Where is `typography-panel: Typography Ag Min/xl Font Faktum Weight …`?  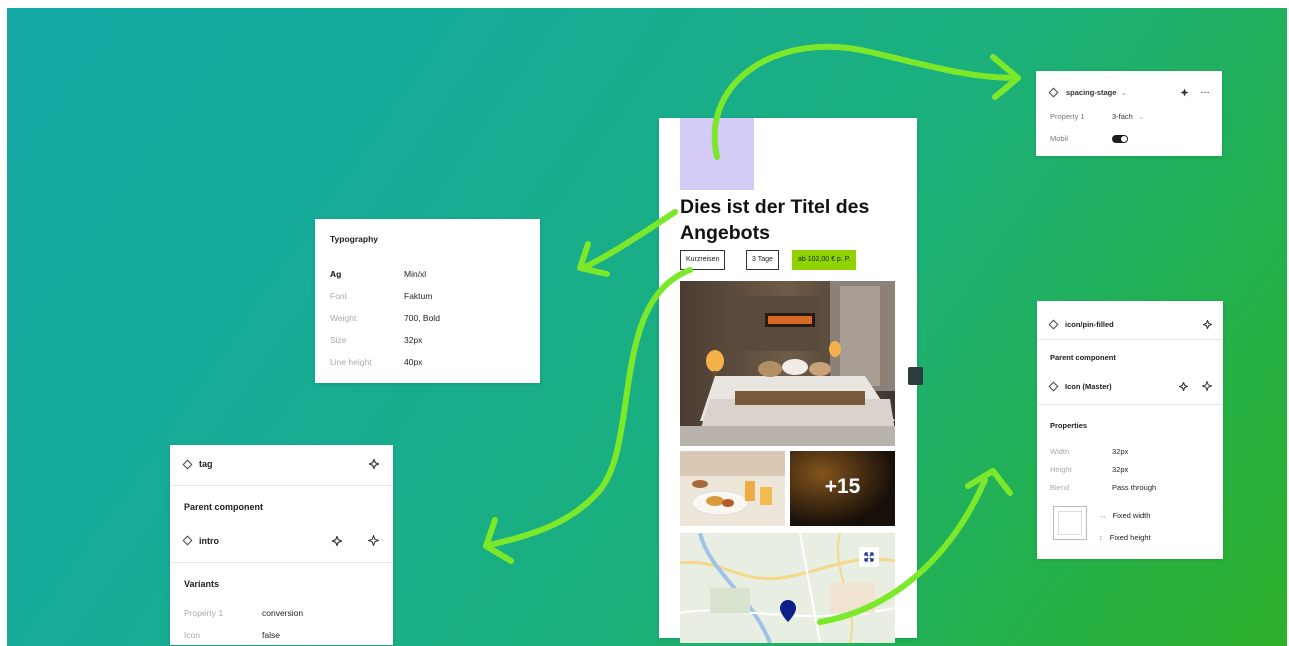 typography-panel: Typography Ag Min/xl Font Faktum Weight … is located at coordinates (427, 301).